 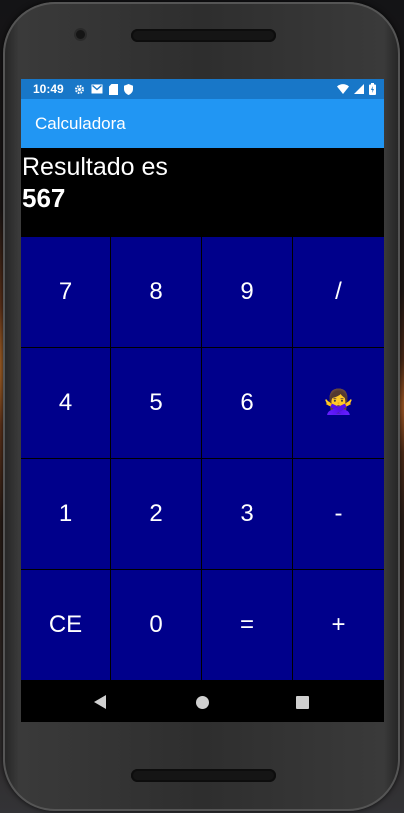 I want to click on gmail-icon, so click(x=97, y=89).